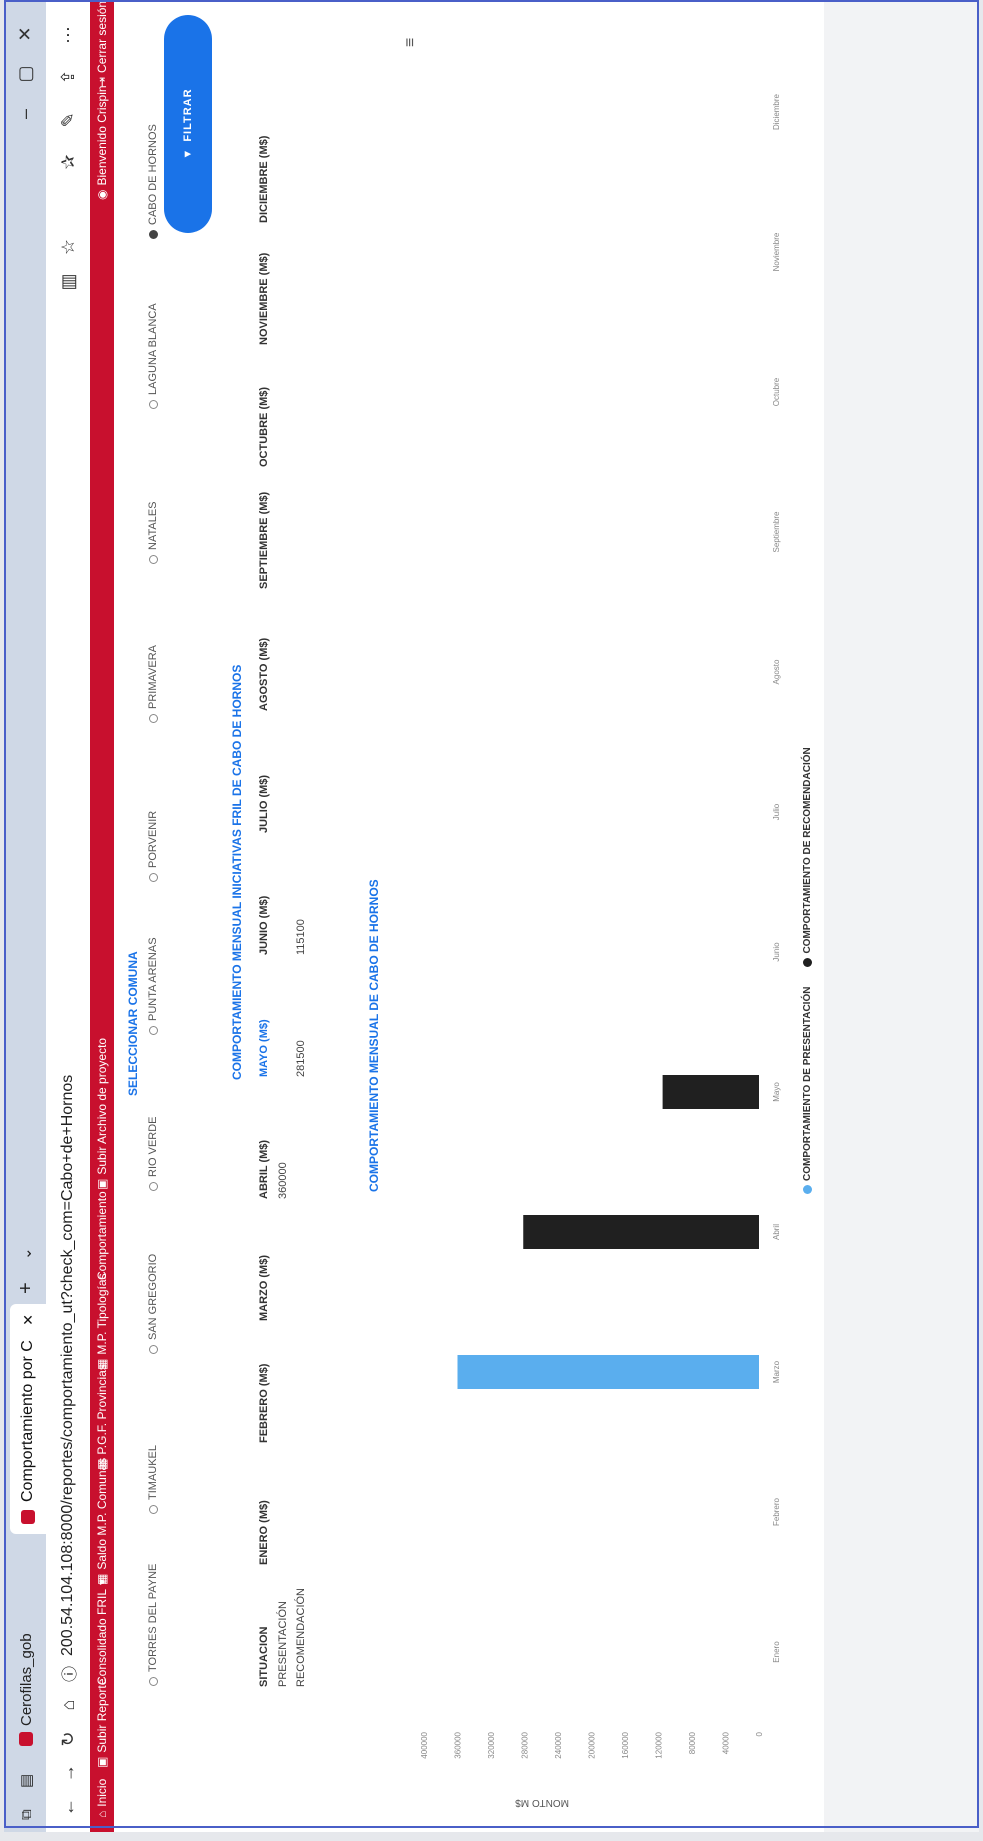 This screenshot has height=1841, width=983. I want to click on nav-mp-tipologias: ▦ M.P. Tipologías, so click(102, 1321).